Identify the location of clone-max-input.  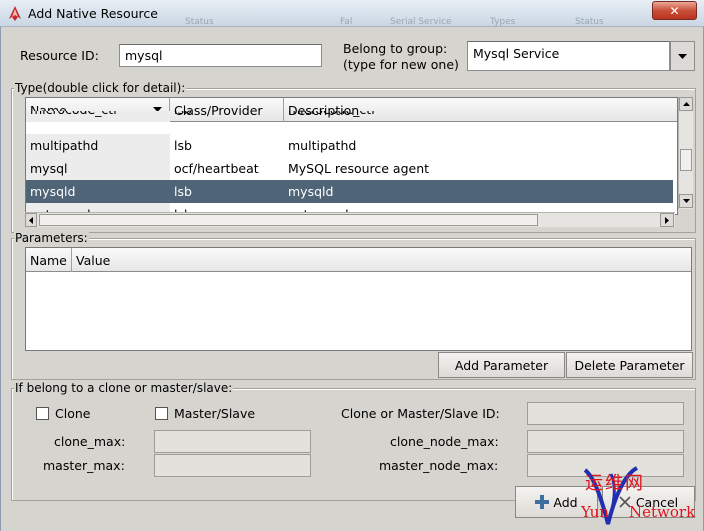
(232, 441).